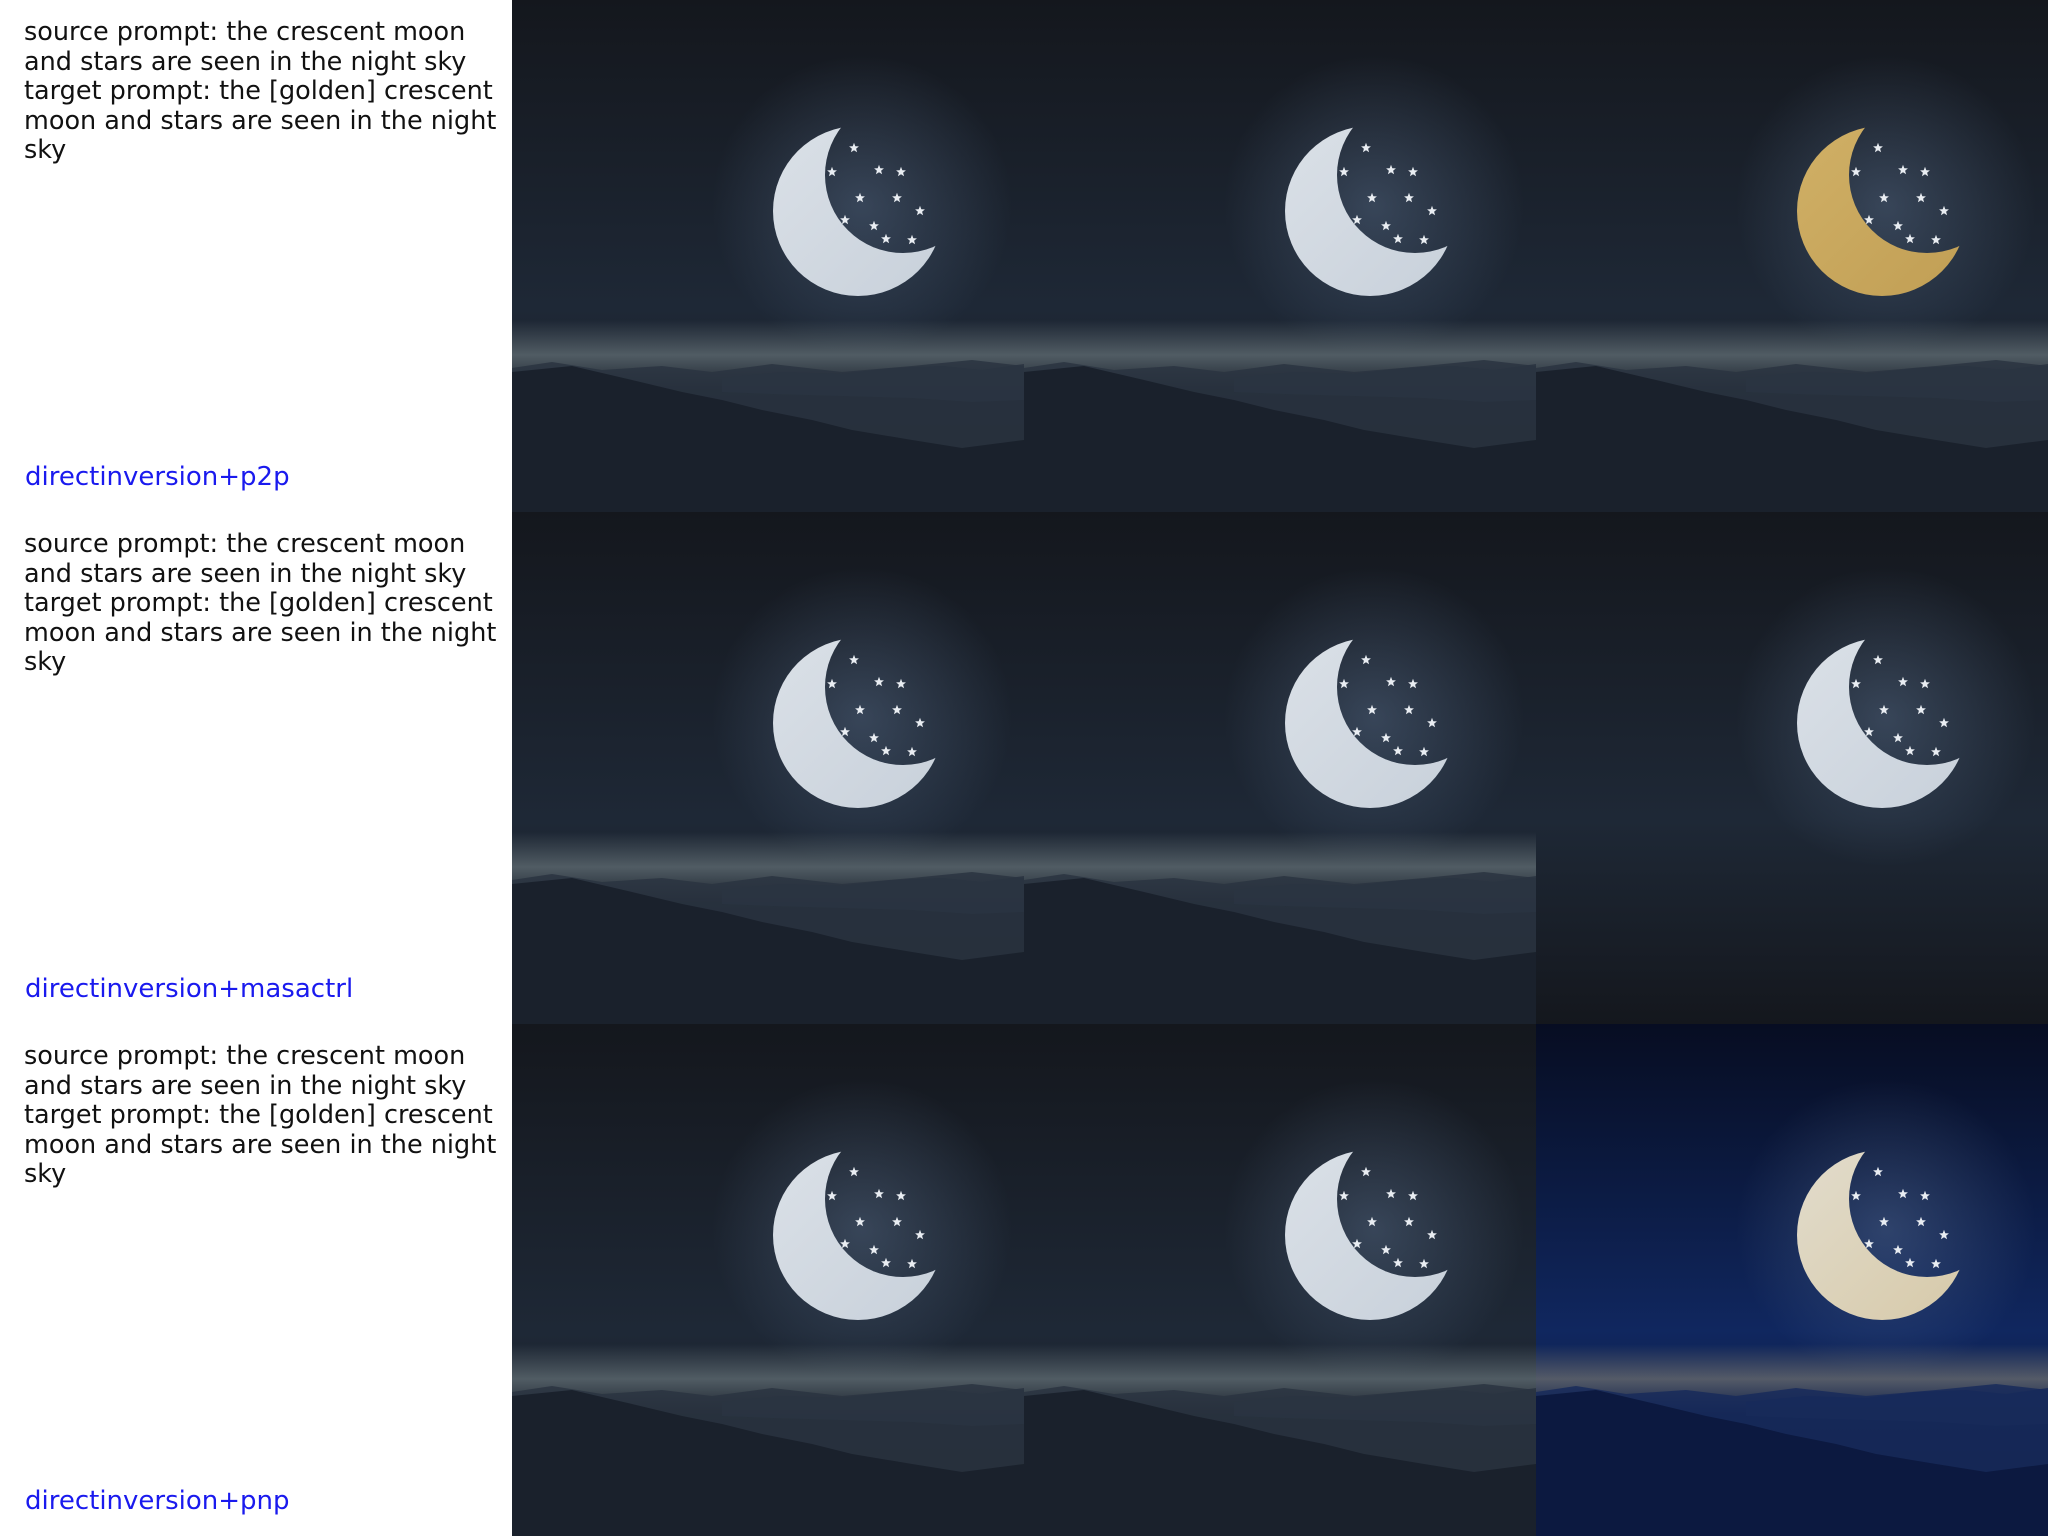 The image size is (2048, 1536). I want to click on method-label: directinversion+masactrl, so click(189, 989).